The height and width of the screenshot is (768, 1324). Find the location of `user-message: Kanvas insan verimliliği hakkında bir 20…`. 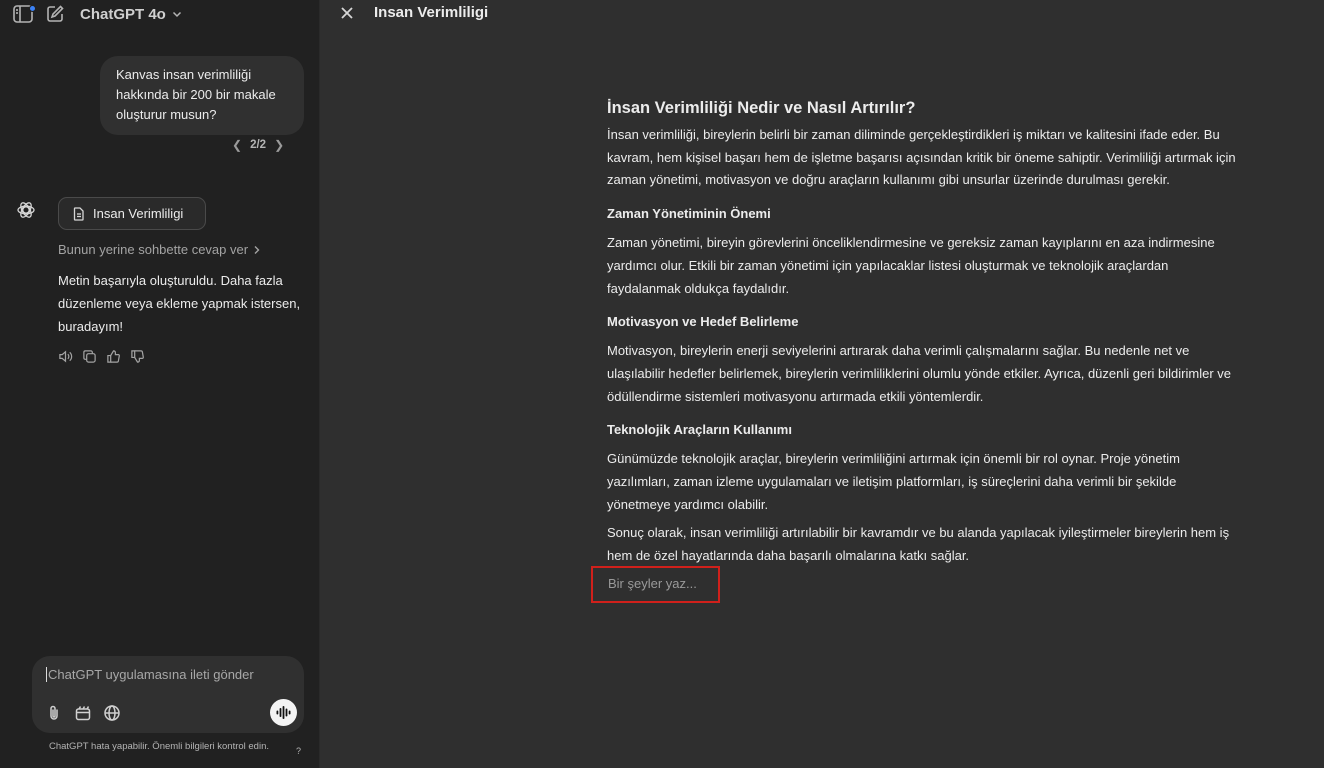

user-message: Kanvas insan verimliliği hakkında bir 20… is located at coordinates (202, 95).